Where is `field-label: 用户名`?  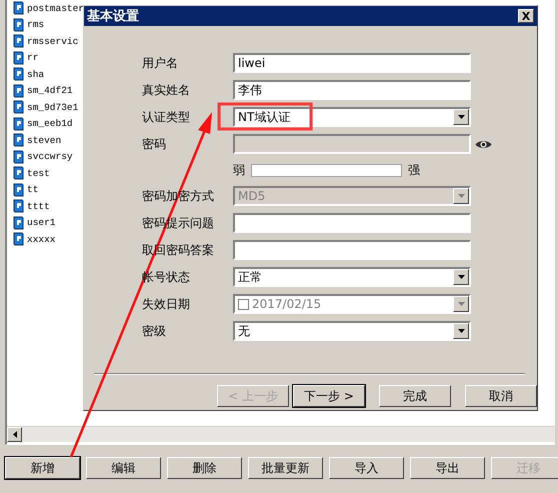
field-label: 用户名 is located at coordinates (160, 63).